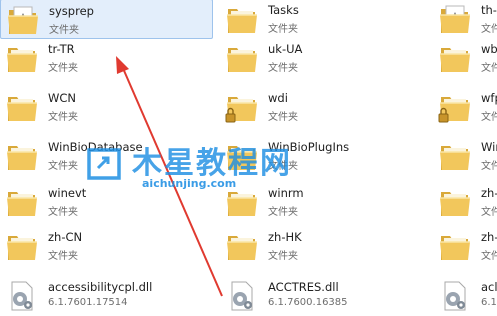  I want to click on file-item: uk-UA 文件夹, so click(326, 58).